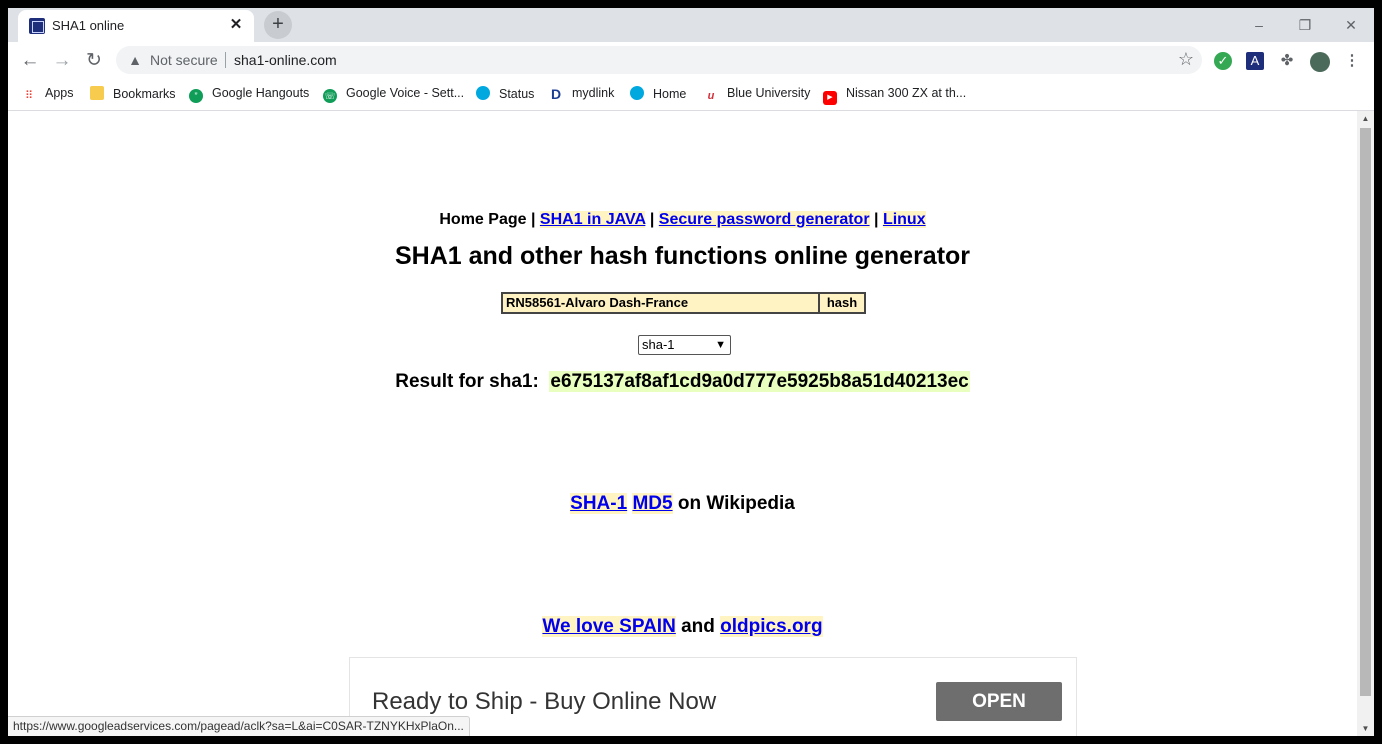 This screenshot has height=744, width=1382. I want to click on avatar, so click(1320, 62).